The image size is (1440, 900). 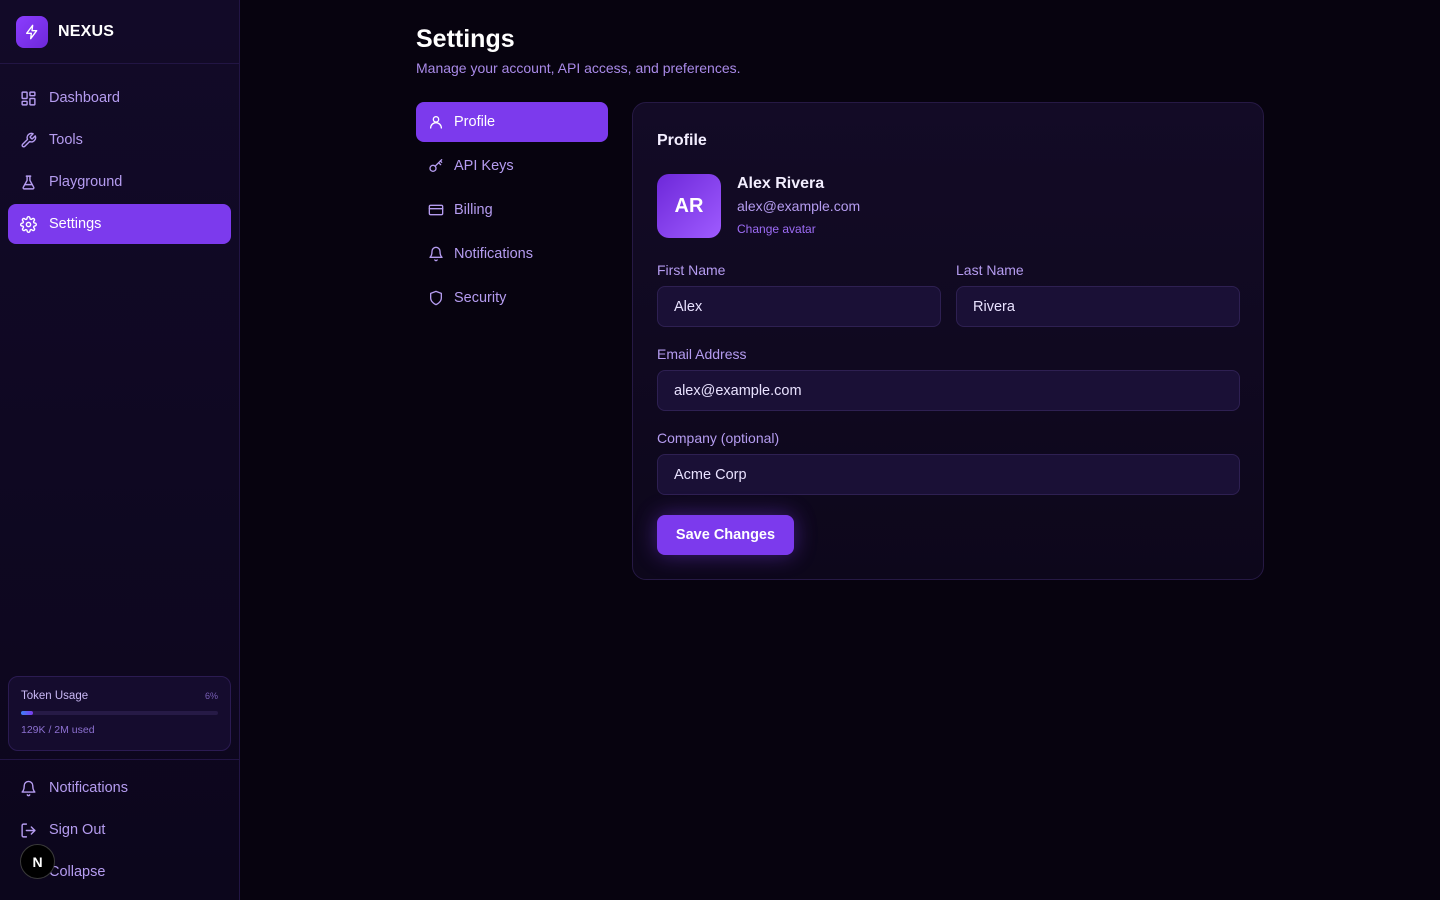 What do you see at coordinates (799, 206) in the screenshot?
I see `user-email: alex@example.com` at bounding box center [799, 206].